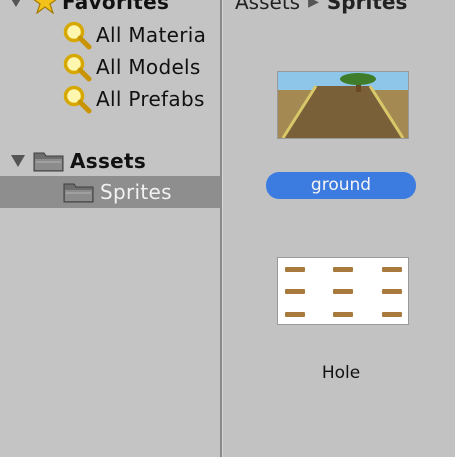 Image resolution: width=455 pixels, height=457 pixels. I want to click on favorite-item-all-models: All Models, so click(131, 67).